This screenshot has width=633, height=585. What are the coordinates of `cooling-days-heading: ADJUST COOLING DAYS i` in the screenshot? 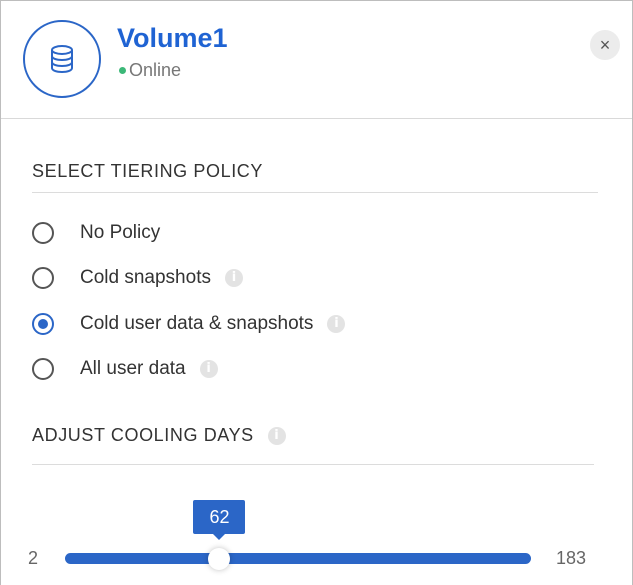 It's located at (159, 435).